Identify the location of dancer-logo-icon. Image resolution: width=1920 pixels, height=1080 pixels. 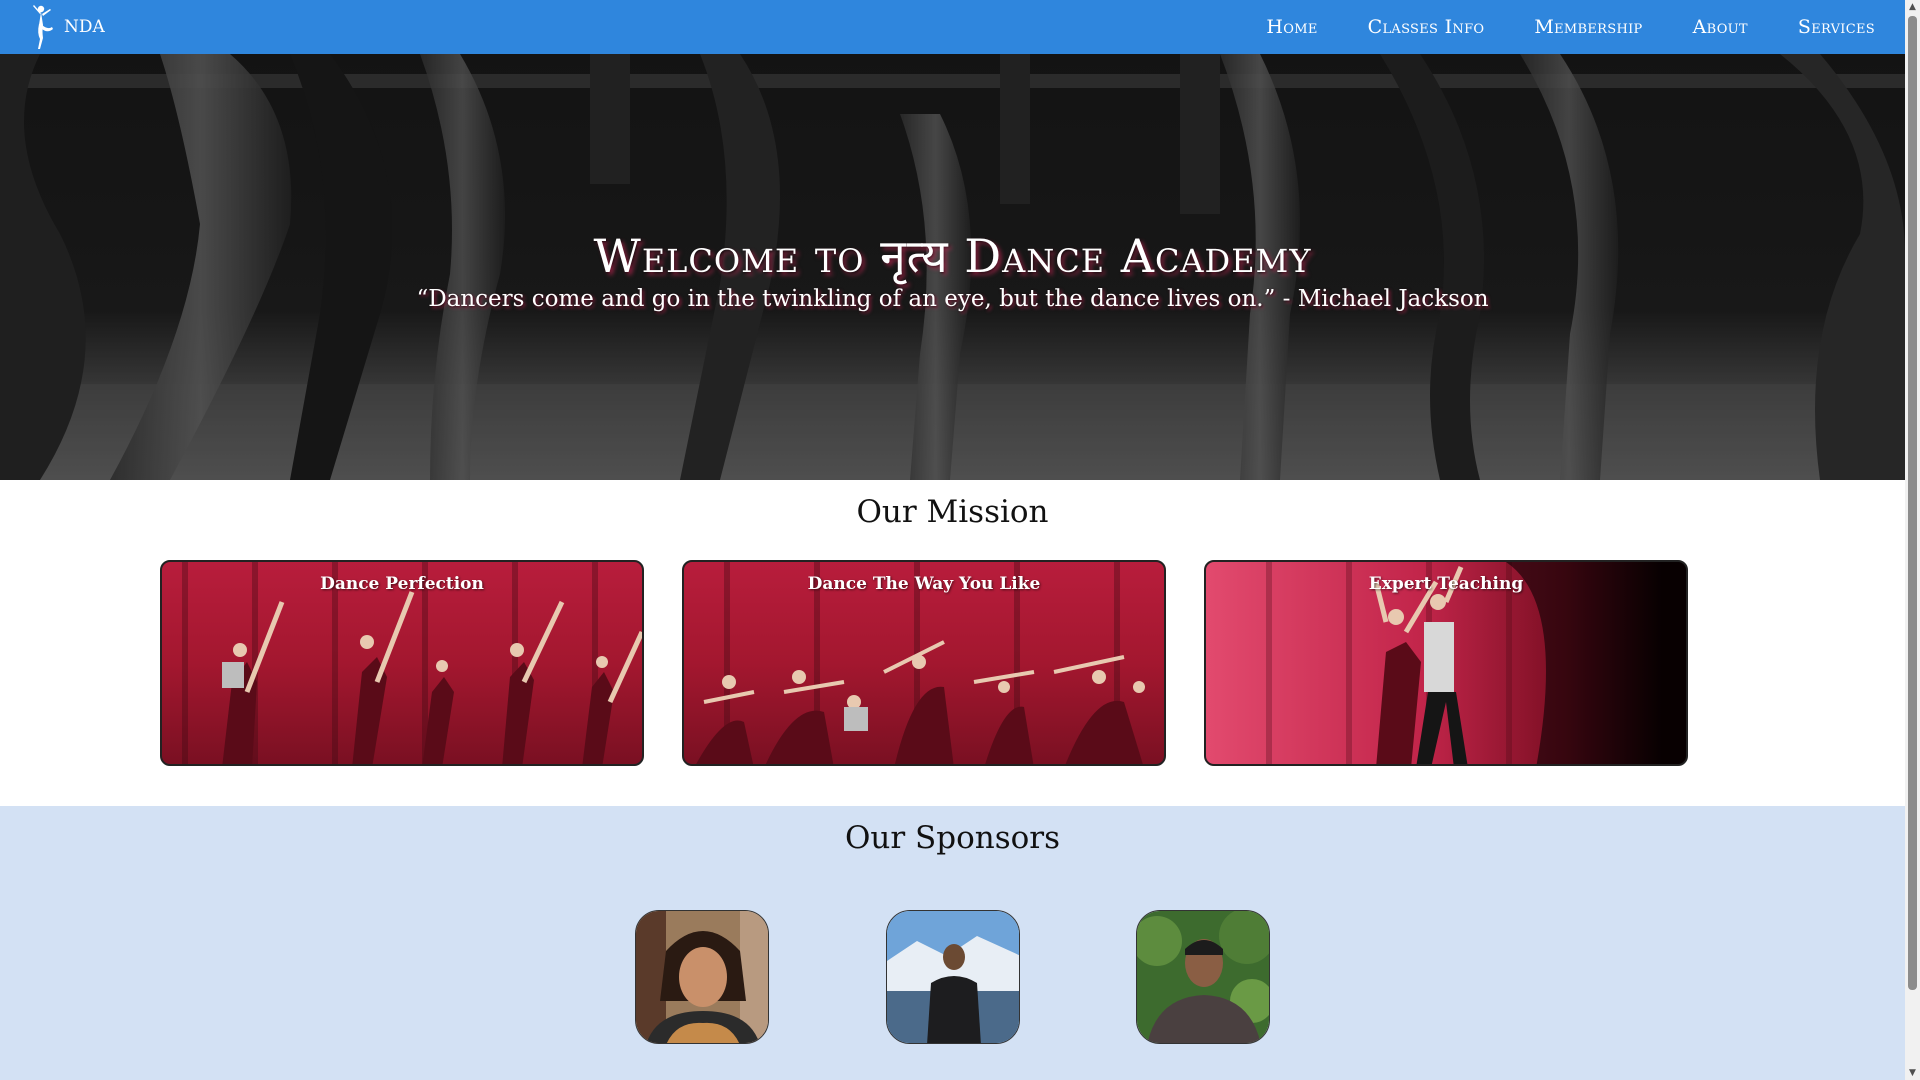
(43, 27).